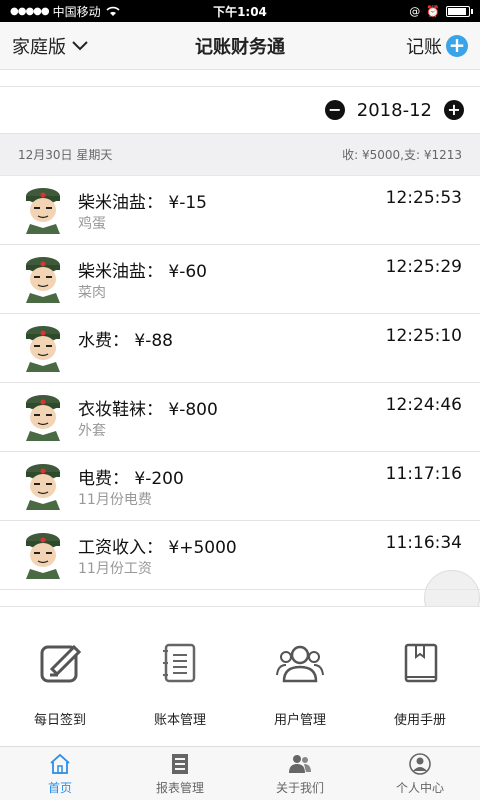  What do you see at coordinates (125, 341) in the screenshot?
I see `entry-title: 水费： ¥-88` at bounding box center [125, 341].